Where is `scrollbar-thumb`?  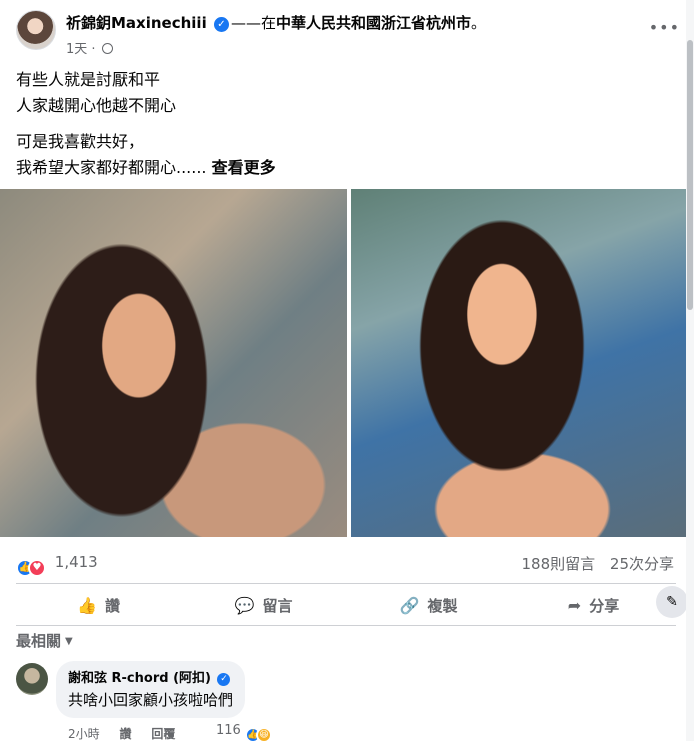 scrollbar-thumb is located at coordinates (690, 175).